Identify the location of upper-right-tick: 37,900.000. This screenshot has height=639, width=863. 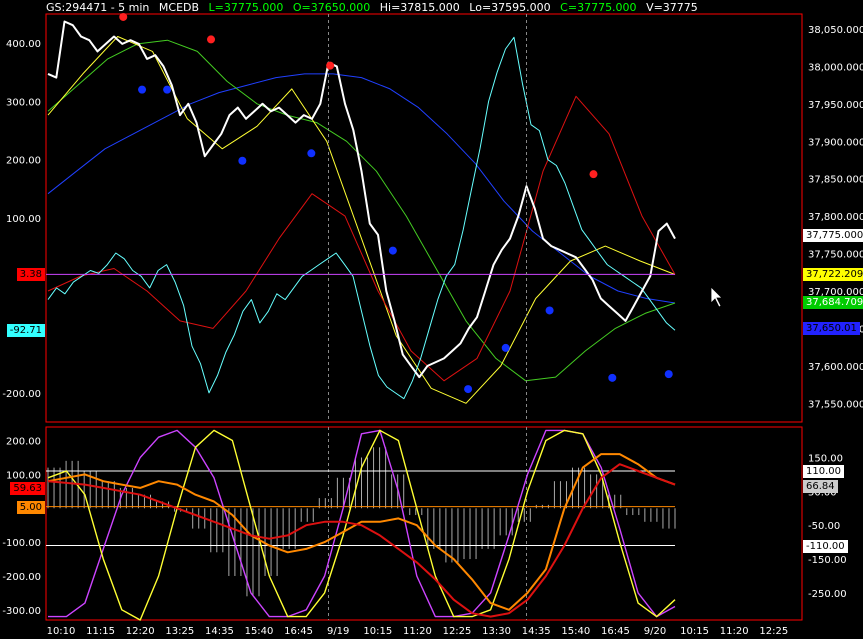
(835, 142).